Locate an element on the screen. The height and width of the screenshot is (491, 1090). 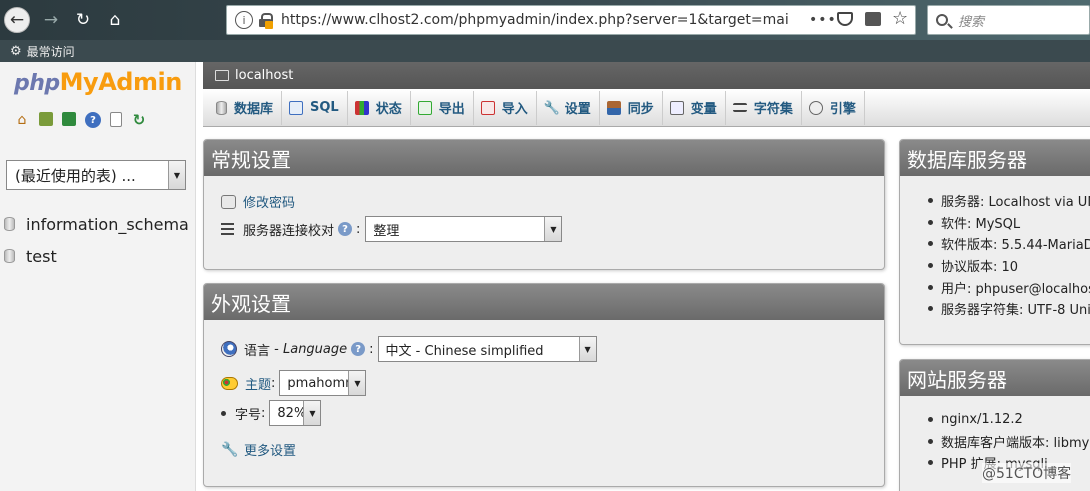
tab-variables: 变量 is located at coordinates (694, 107).